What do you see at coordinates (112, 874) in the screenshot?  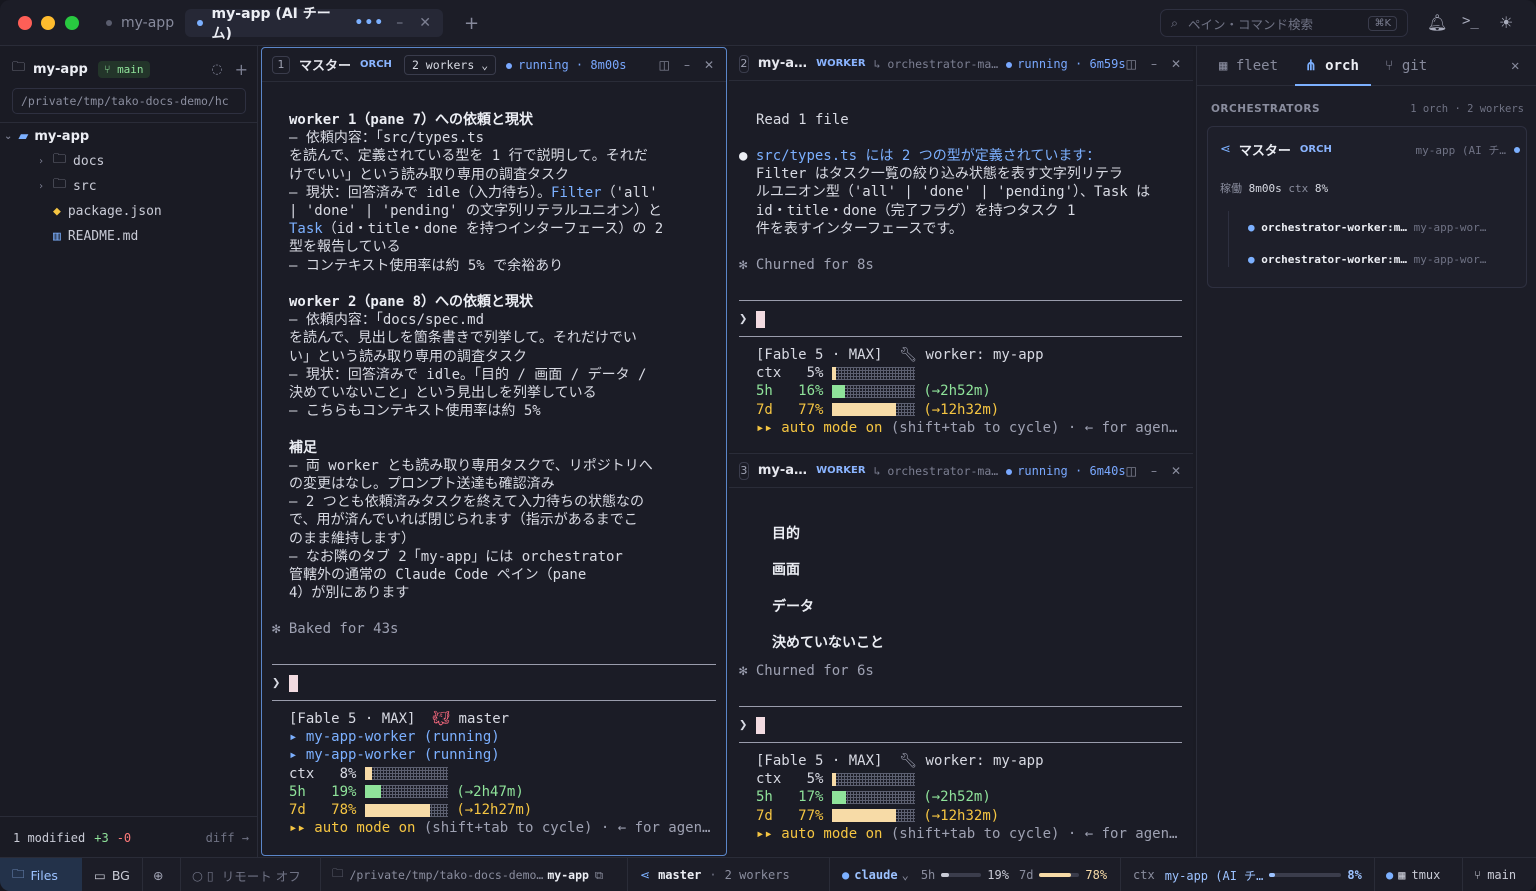 I see `bg-button: ▭ BG` at bounding box center [112, 874].